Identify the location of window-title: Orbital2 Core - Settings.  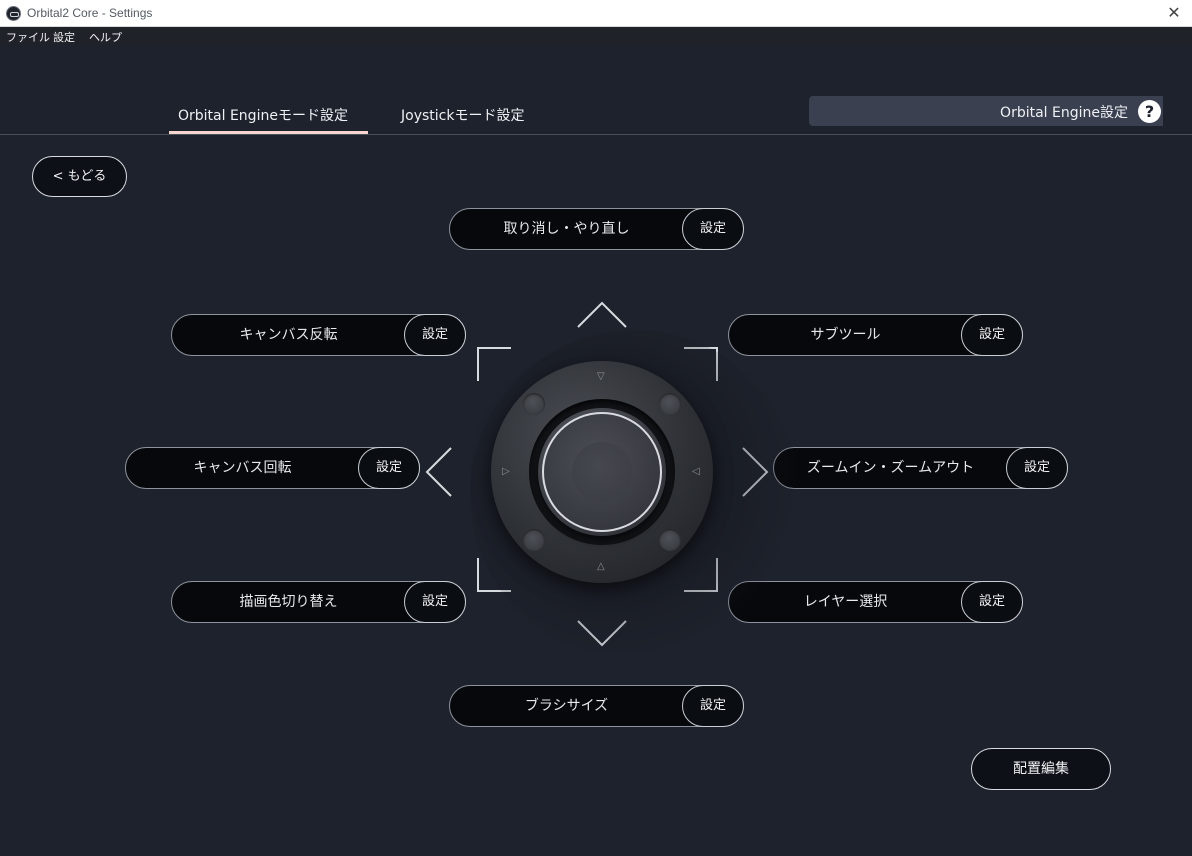
(90, 13).